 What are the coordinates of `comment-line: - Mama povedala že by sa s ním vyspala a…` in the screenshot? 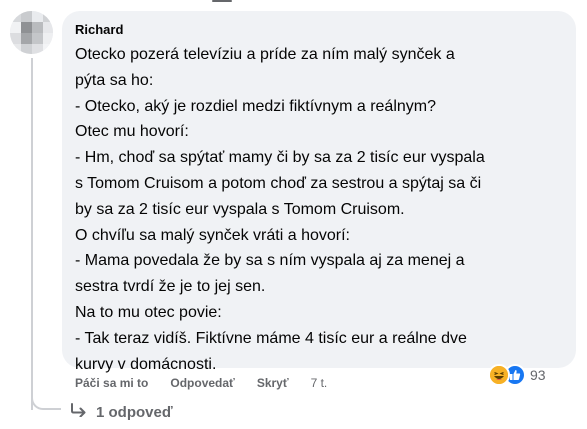 It's located at (270, 261).